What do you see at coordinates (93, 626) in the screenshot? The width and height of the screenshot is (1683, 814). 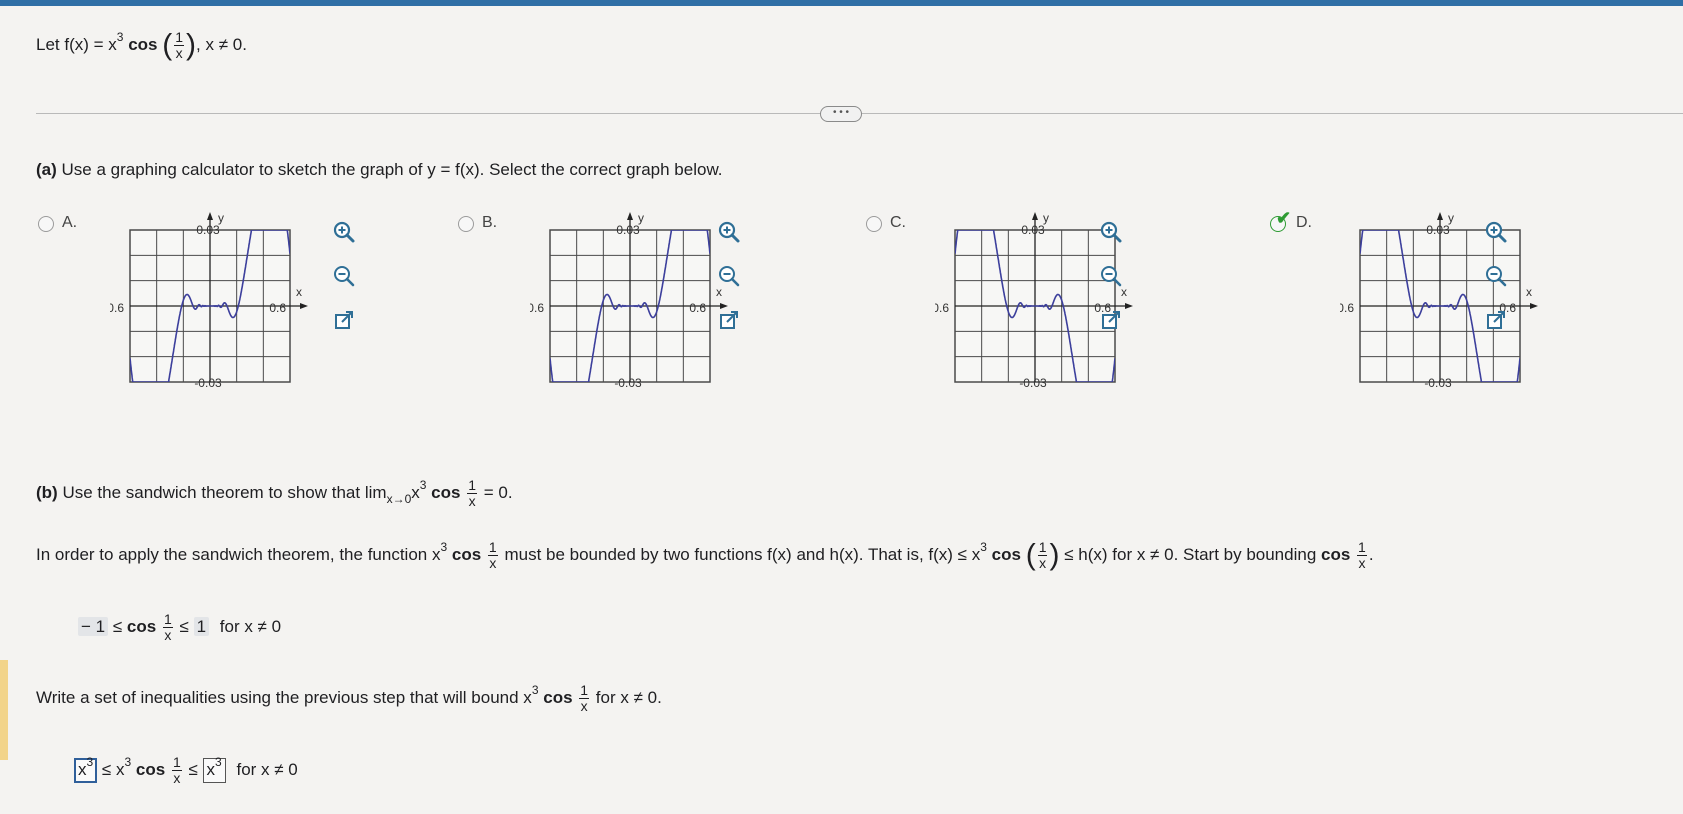 I see `lower-bound-answer: − 1` at bounding box center [93, 626].